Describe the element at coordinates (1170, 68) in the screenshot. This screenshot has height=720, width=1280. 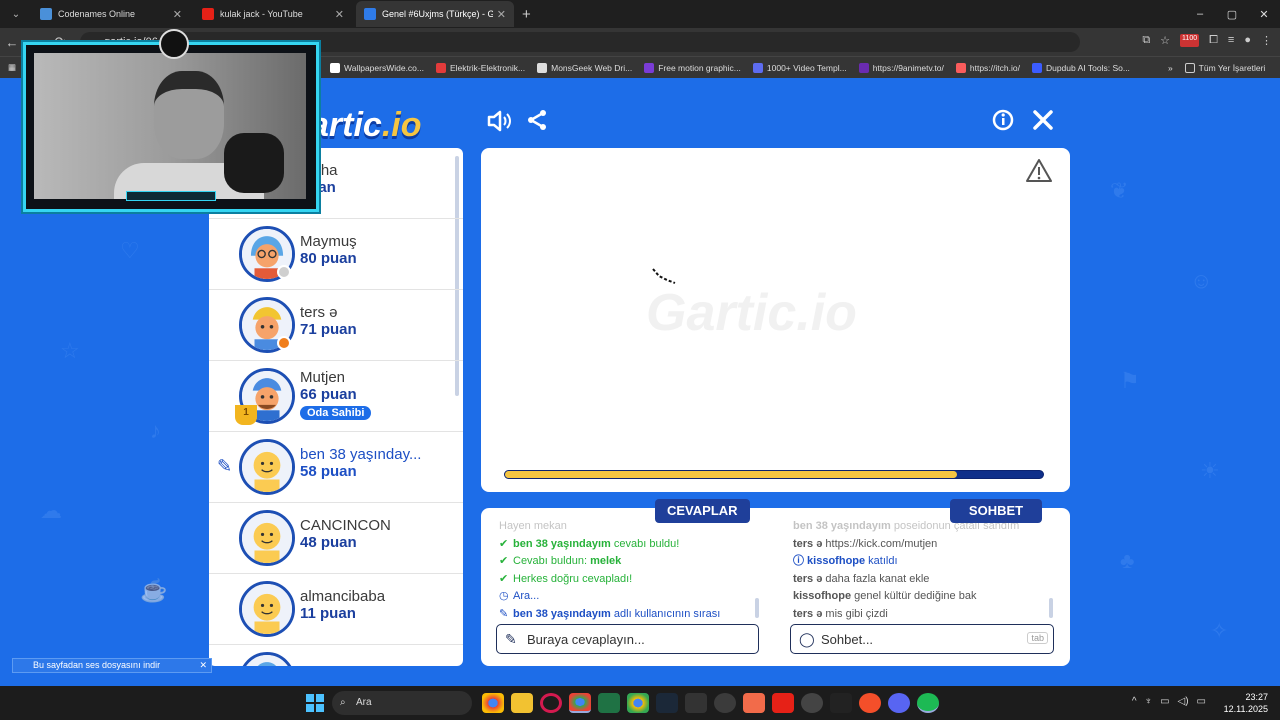
I see `more-bookmarks-icon: »` at that location.